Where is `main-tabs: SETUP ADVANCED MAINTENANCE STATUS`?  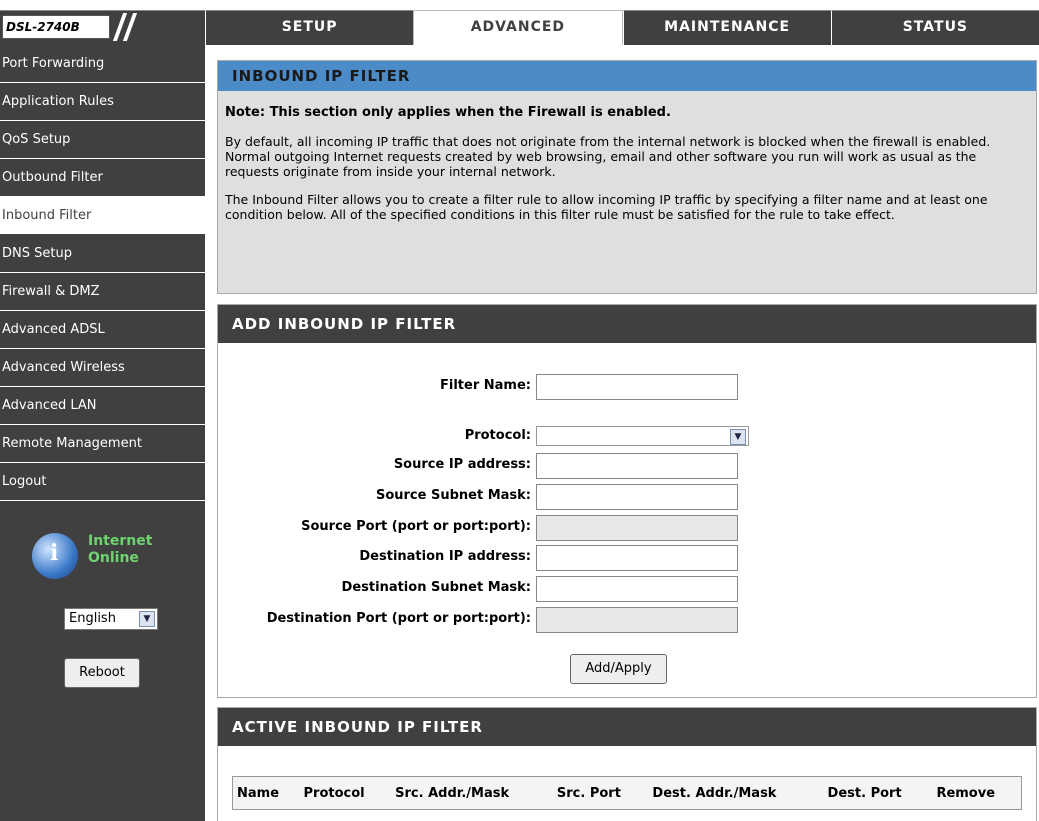
main-tabs: SETUP ADVANCED MAINTENANCE STATUS is located at coordinates (622, 27).